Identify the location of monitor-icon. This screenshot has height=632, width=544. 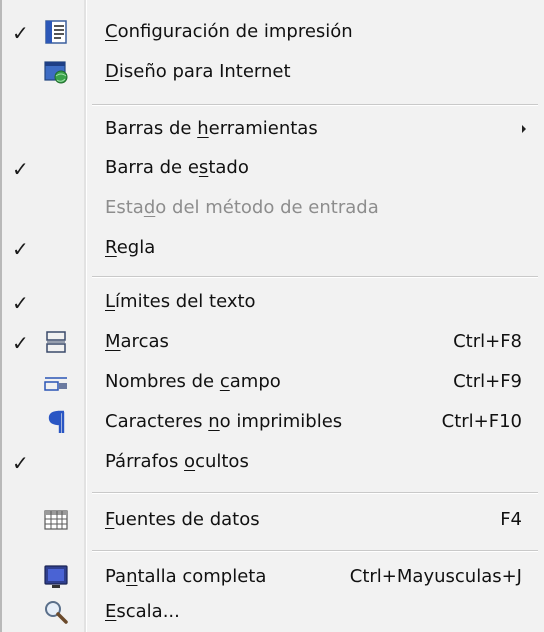
(56, 577).